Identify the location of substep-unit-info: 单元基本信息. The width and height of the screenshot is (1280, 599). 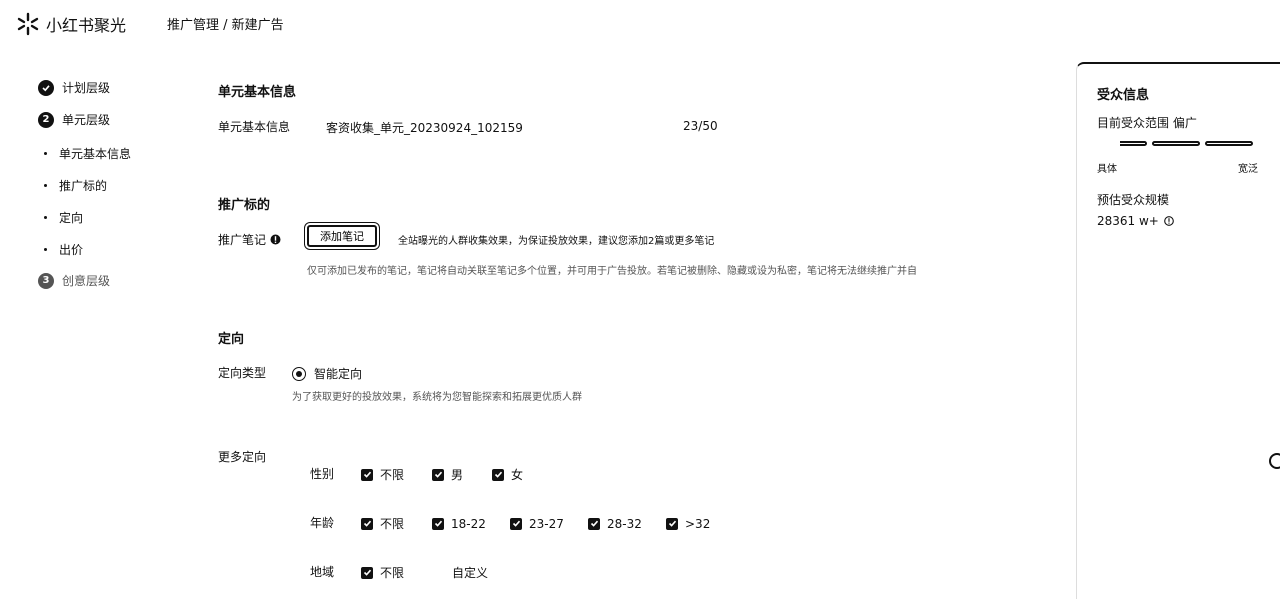
(87, 153).